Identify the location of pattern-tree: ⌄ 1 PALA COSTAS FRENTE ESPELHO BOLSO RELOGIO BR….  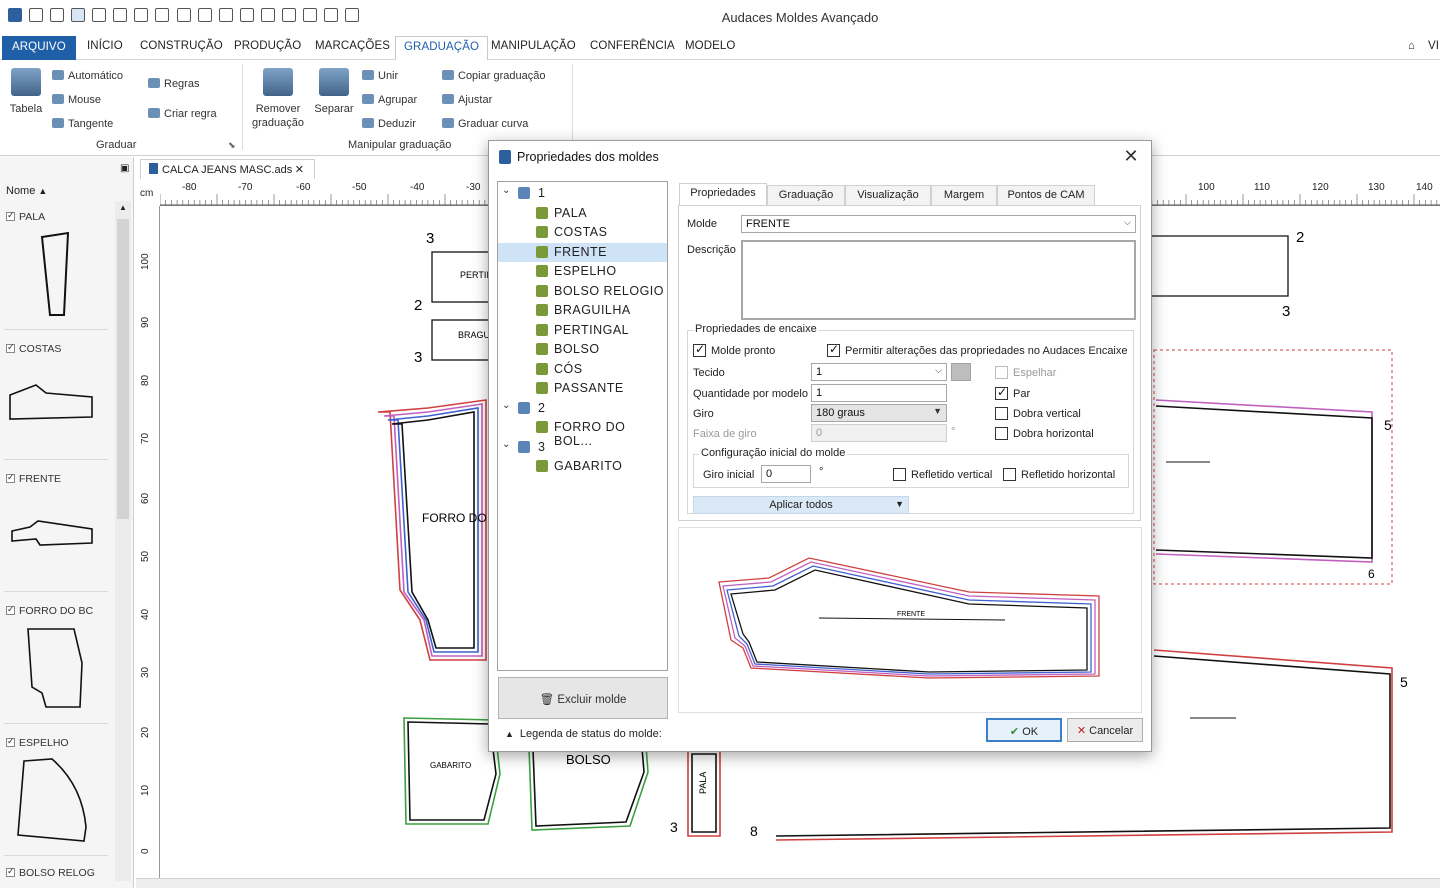
(582, 426).